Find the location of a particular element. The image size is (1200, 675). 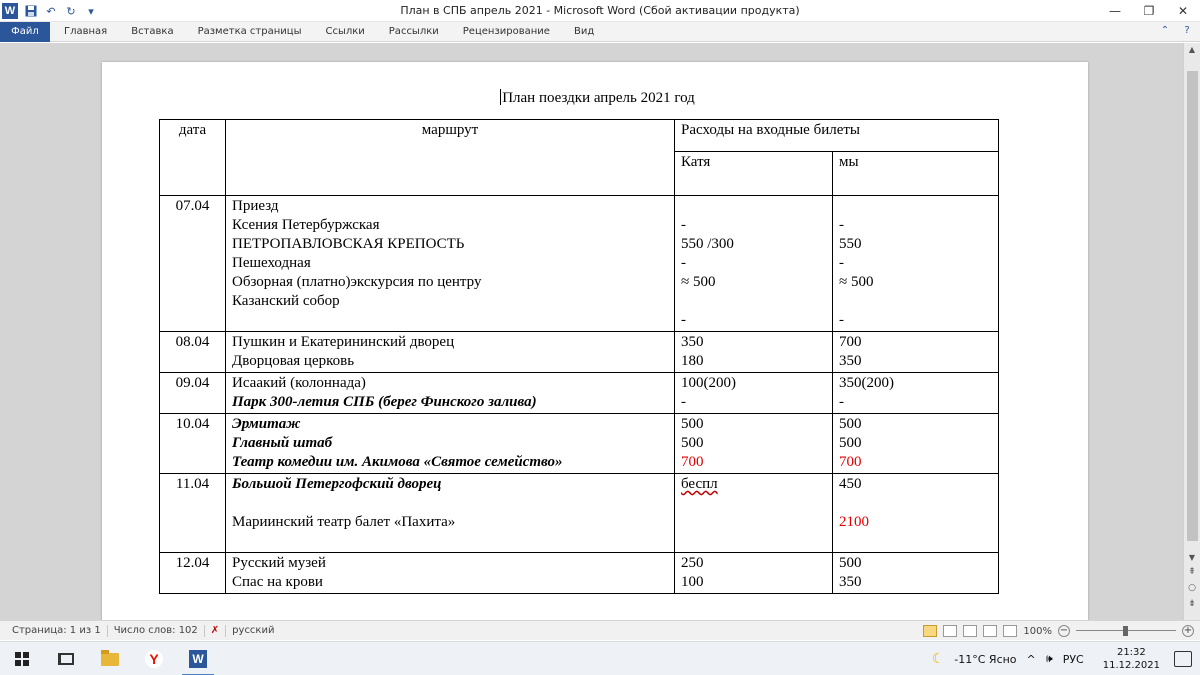

notifications-icon is located at coordinates (1183, 659).